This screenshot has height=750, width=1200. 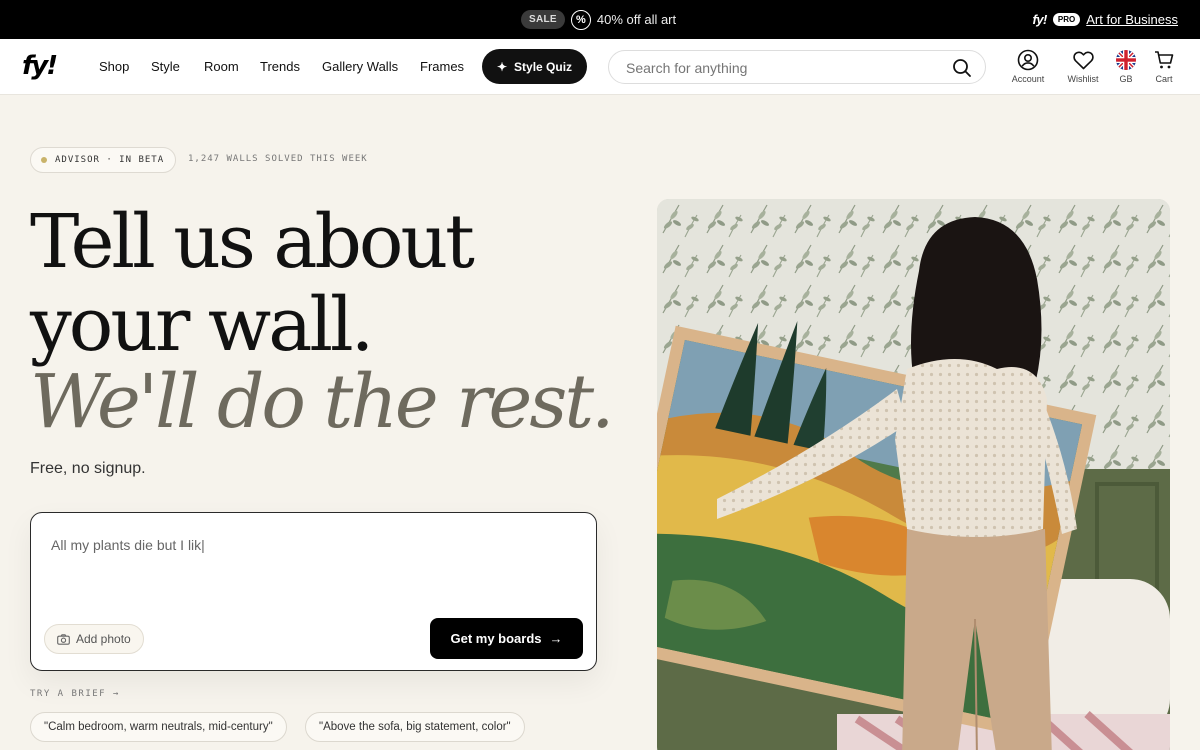 I want to click on nav-gallery-walls: Gallery Walls, so click(x=360, y=66).